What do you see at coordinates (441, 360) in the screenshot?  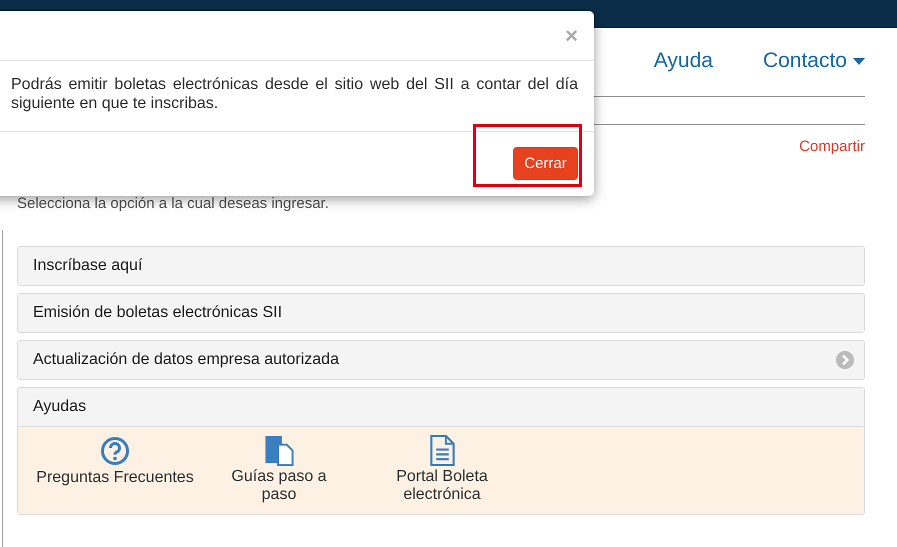 I see `accordion-header: Actualización de datos empresa autorizada` at bounding box center [441, 360].